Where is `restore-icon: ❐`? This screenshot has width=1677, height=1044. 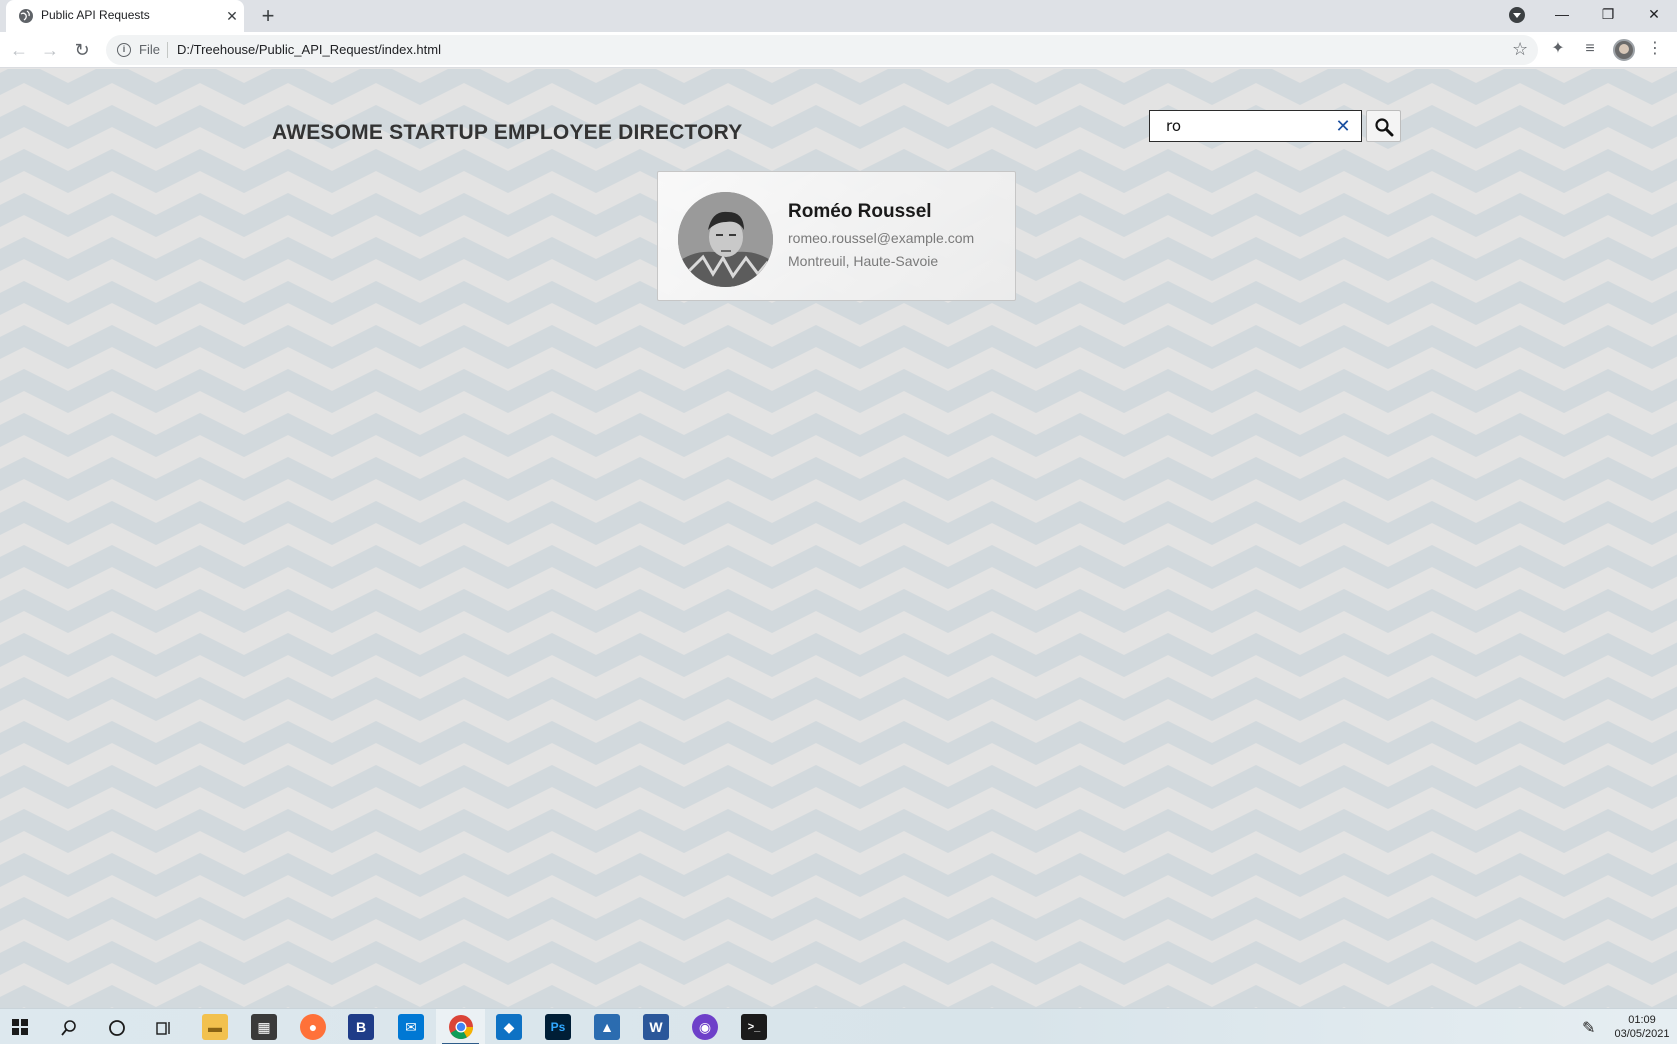
restore-icon: ❐ is located at coordinates (1608, 14).